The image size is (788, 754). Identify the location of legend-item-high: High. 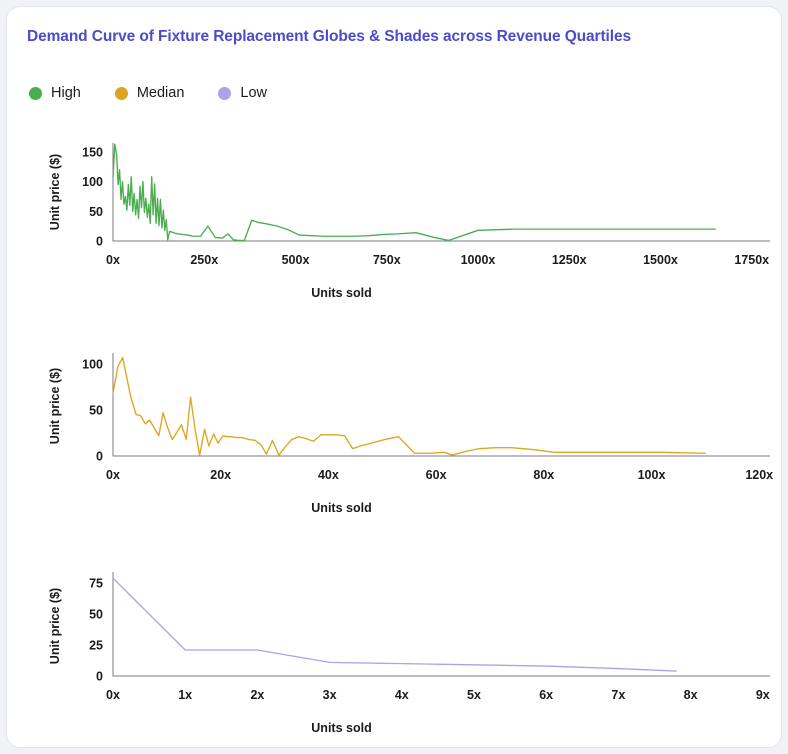
(55, 93).